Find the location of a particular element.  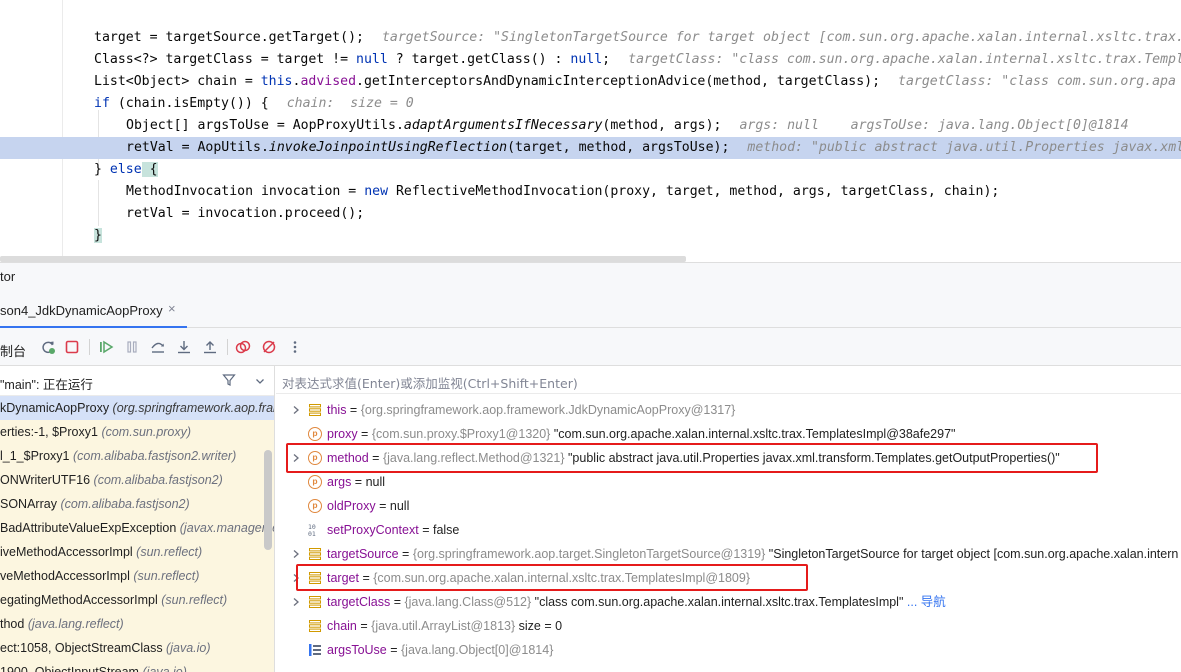

variable-reference: {java.lang.reflect.Method@1321} is located at coordinates (473, 458).